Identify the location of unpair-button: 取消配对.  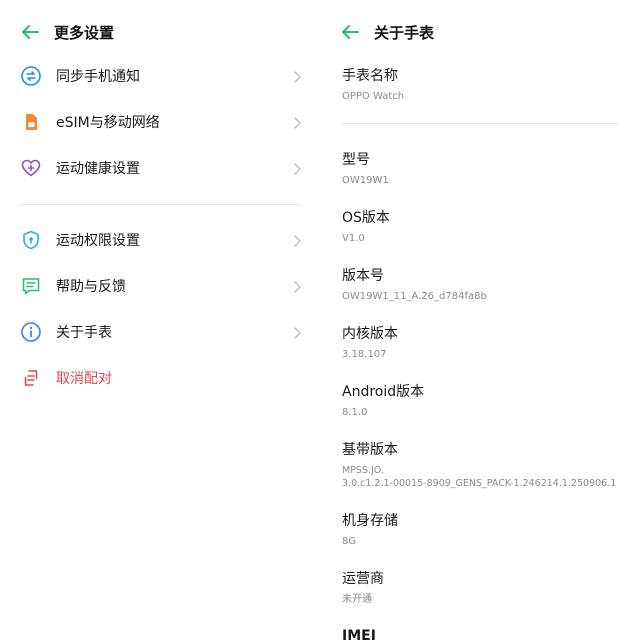
(161, 378).